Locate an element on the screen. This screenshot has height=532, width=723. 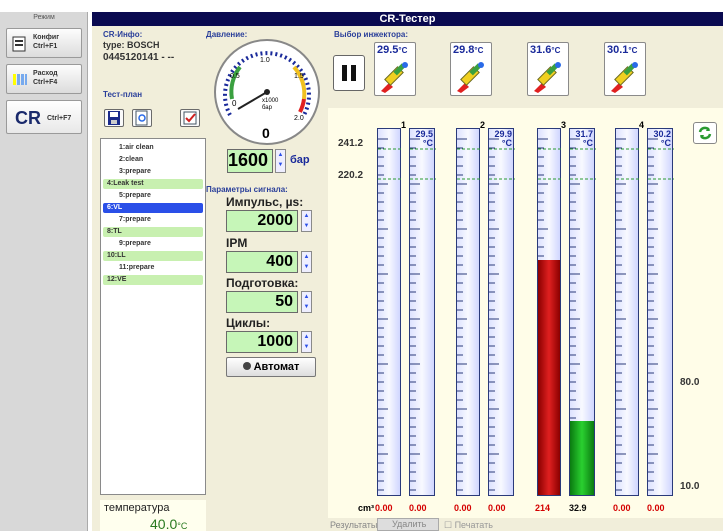
cr-info-number: 0445120141 - -- is located at coordinates (139, 57).